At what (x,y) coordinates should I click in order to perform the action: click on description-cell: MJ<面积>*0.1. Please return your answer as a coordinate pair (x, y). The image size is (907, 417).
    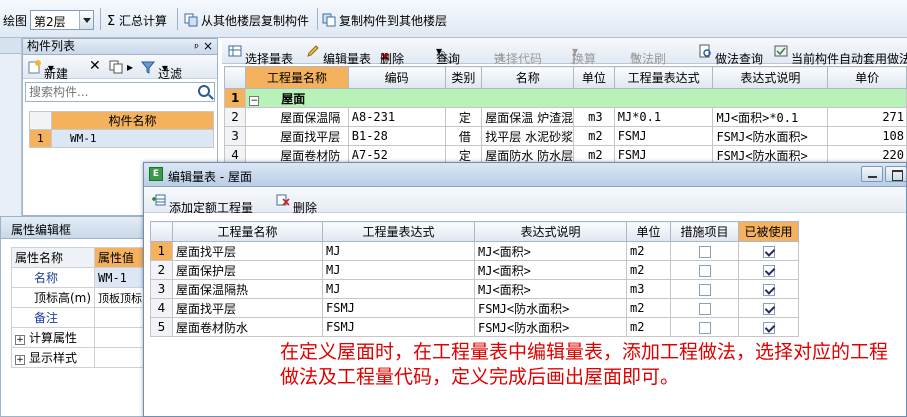
    Looking at the image, I should click on (770, 117).